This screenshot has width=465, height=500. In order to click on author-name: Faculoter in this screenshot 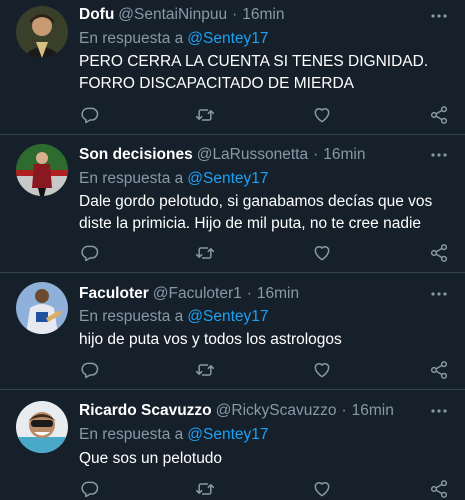, I will do `click(114, 293)`.